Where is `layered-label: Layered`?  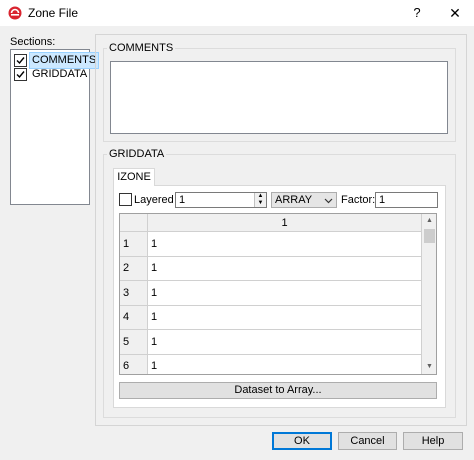 layered-label: Layered is located at coordinates (154, 200).